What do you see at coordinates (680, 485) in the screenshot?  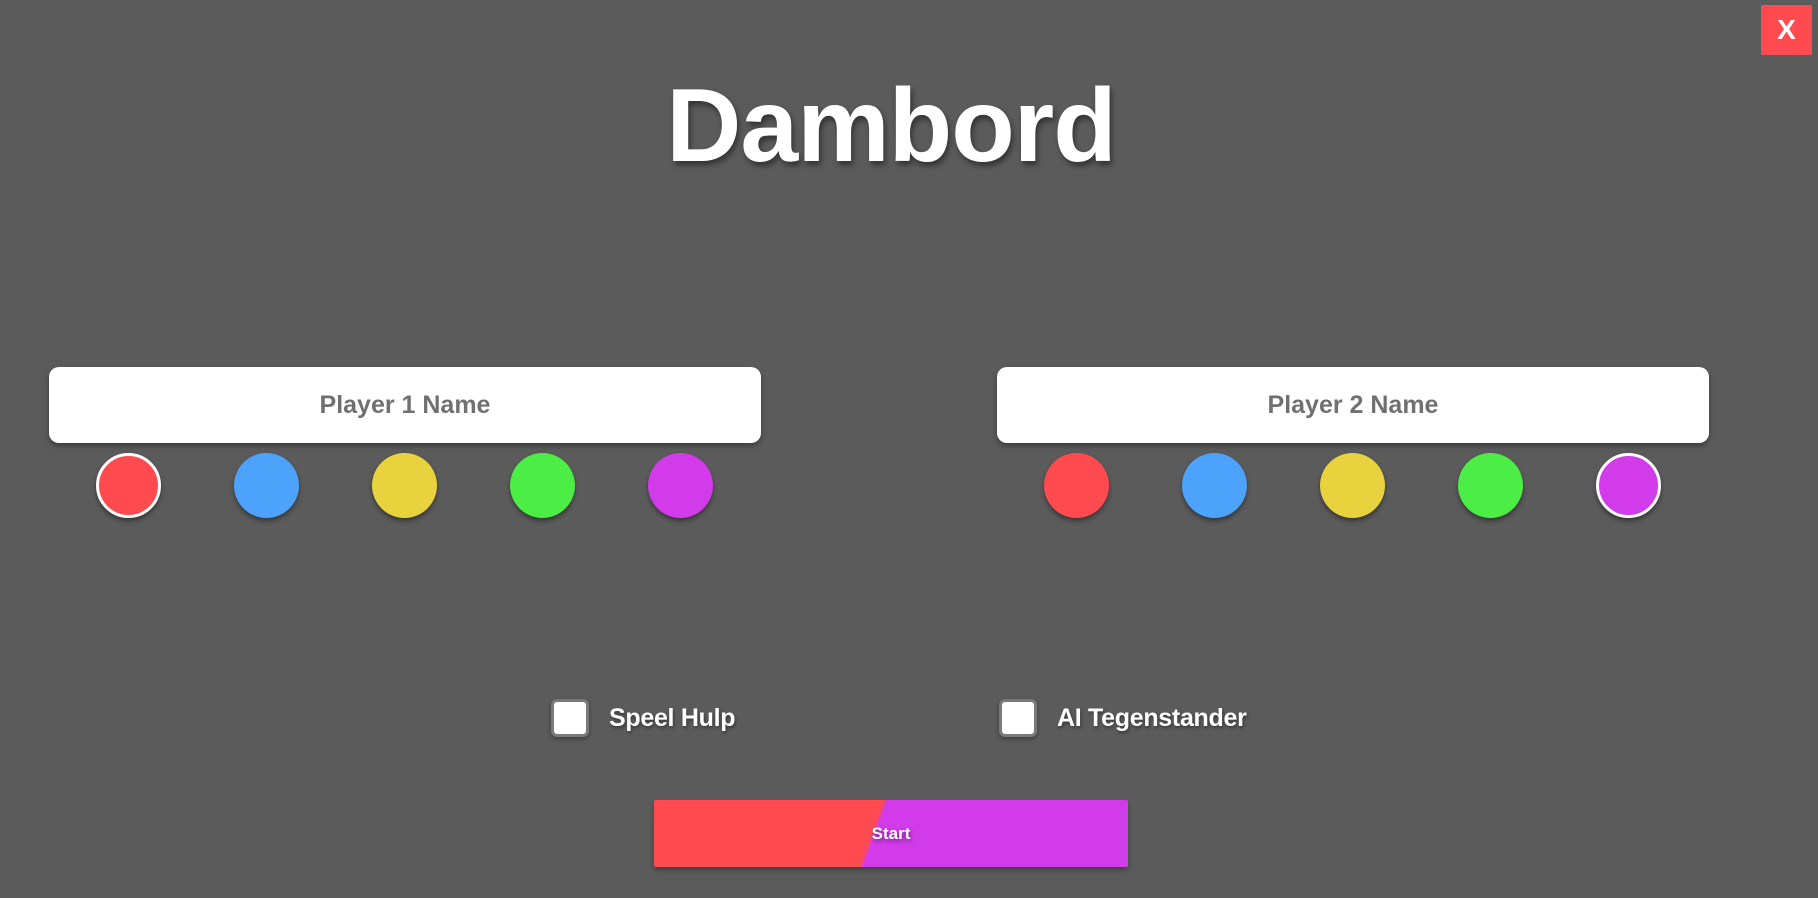 I see `player-1-color-purple` at bounding box center [680, 485].